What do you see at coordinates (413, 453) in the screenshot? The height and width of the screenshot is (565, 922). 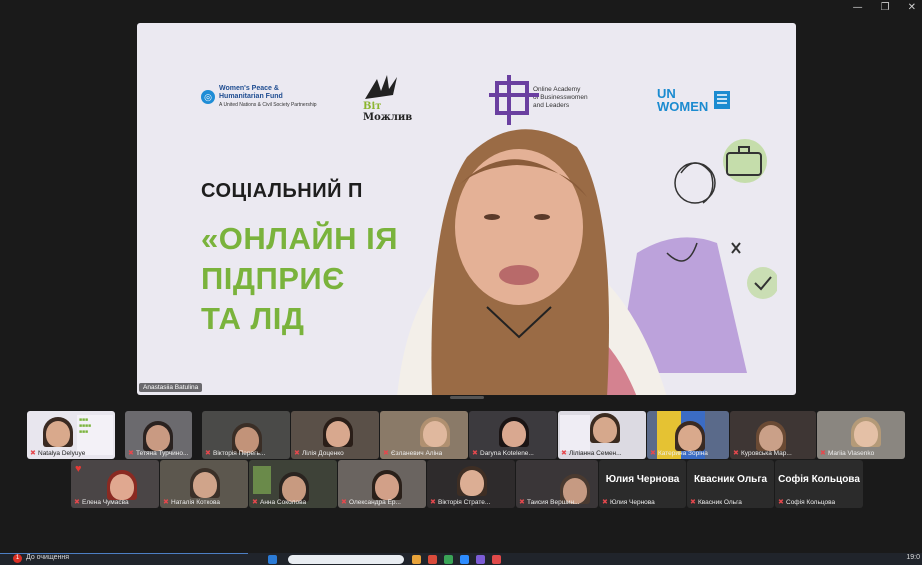 I see `participant-name: ✖ Єзланевич Аліна` at bounding box center [413, 453].